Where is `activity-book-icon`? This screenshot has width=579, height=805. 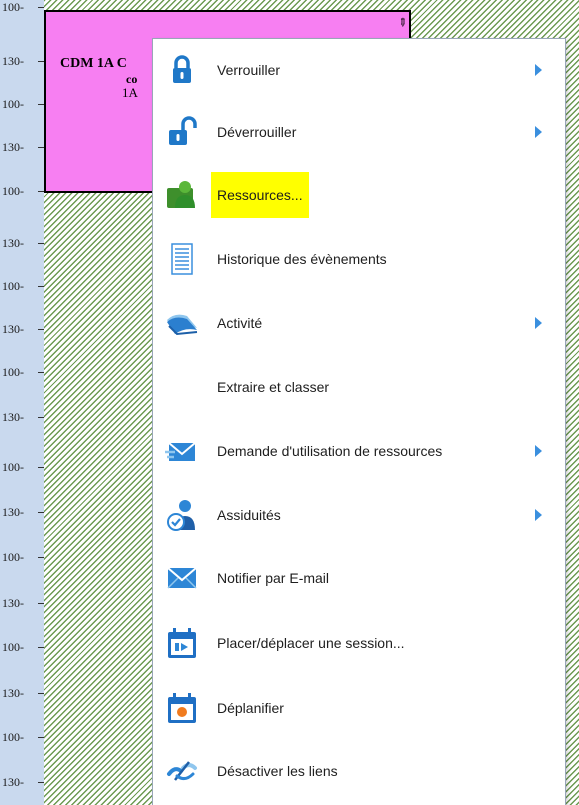 activity-book-icon is located at coordinates (182, 323).